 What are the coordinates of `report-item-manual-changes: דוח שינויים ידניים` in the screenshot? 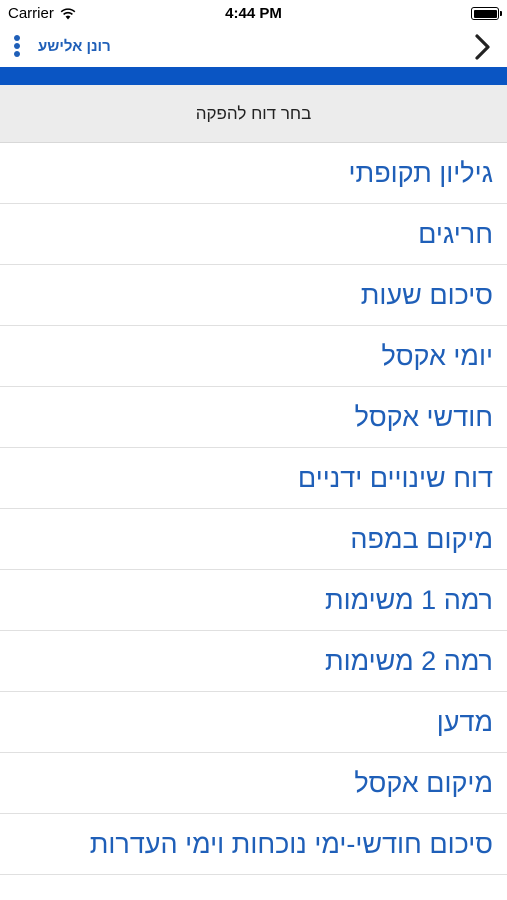 It's located at (253, 478).